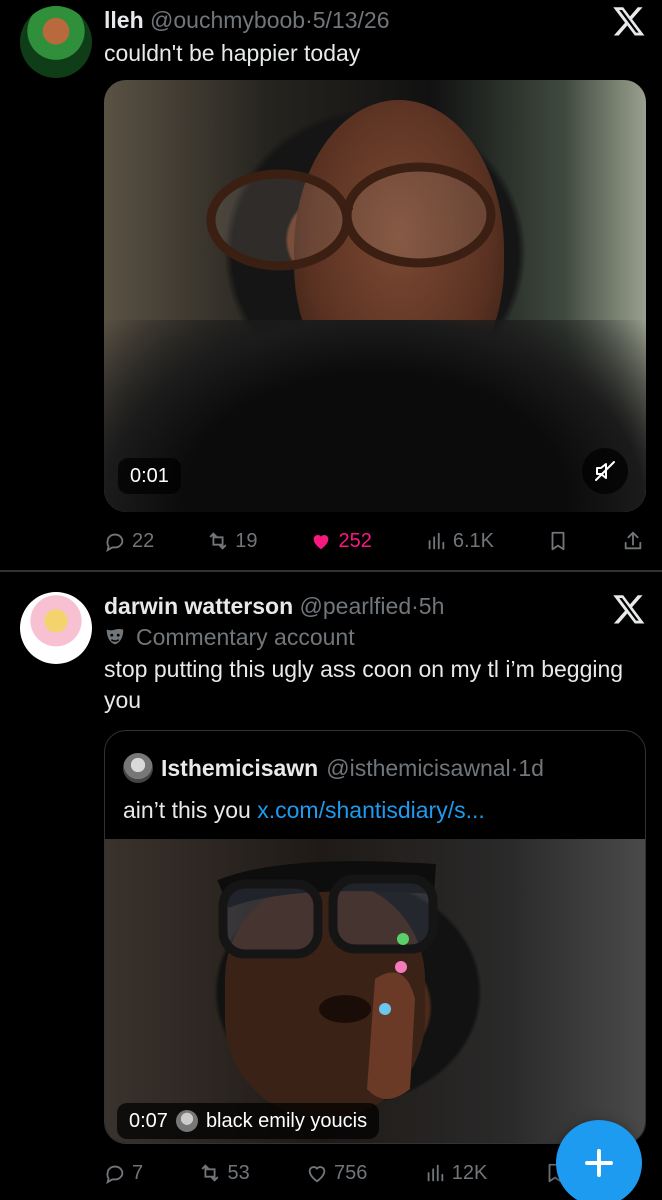 The image size is (662, 1200). What do you see at coordinates (187, 810) in the screenshot?
I see `quote-body: ain’t this you` at bounding box center [187, 810].